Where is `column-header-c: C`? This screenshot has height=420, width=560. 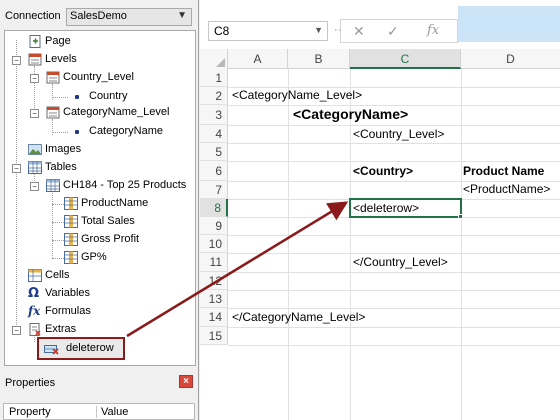 column-header-c: C is located at coordinates (405, 59).